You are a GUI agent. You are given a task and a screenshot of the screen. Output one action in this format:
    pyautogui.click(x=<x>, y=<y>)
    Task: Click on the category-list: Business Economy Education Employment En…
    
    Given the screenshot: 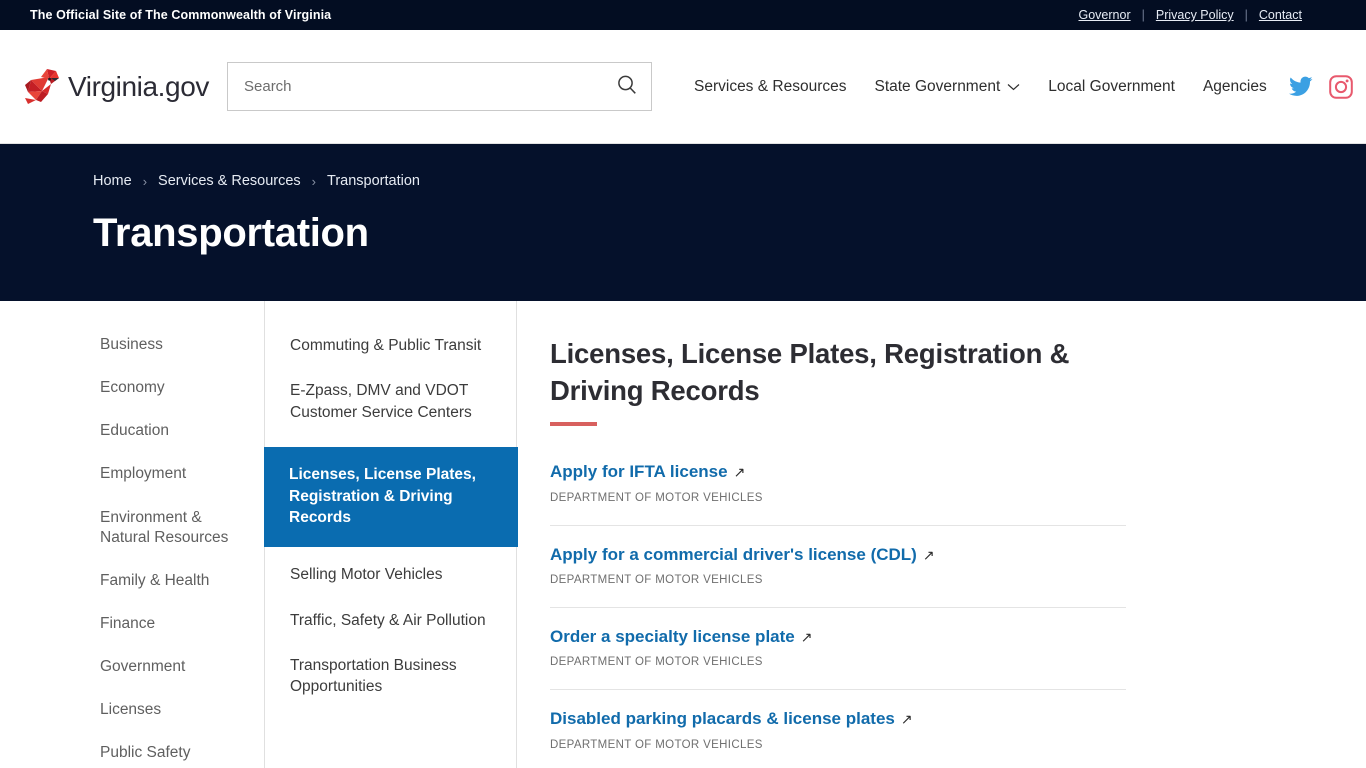 What is the action you would take?
    pyautogui.click(x=132, y=534)
    